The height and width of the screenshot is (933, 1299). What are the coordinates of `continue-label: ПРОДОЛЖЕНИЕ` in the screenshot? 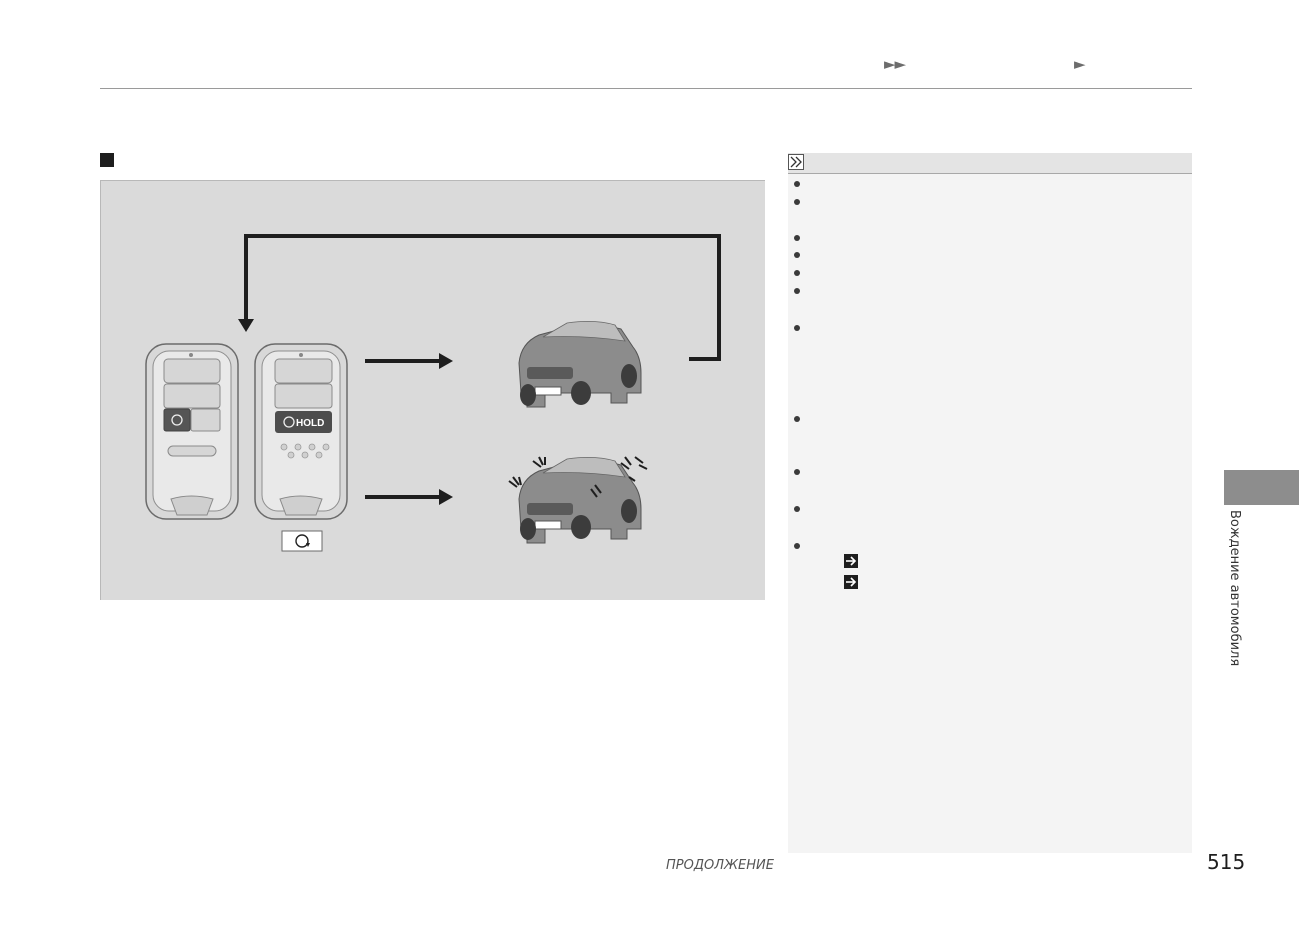 It's located at (720, 865).